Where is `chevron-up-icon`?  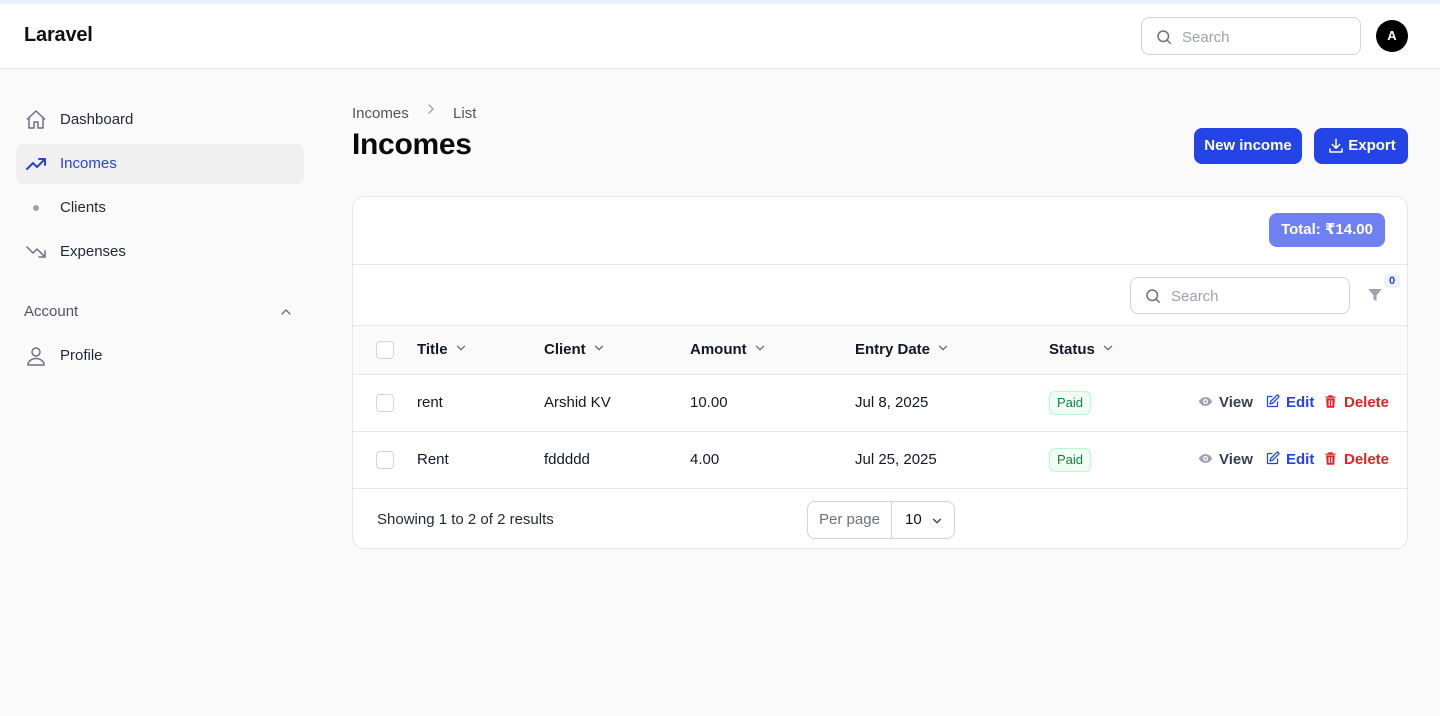
chevron-up-icon is located at coordinates (286, 312).